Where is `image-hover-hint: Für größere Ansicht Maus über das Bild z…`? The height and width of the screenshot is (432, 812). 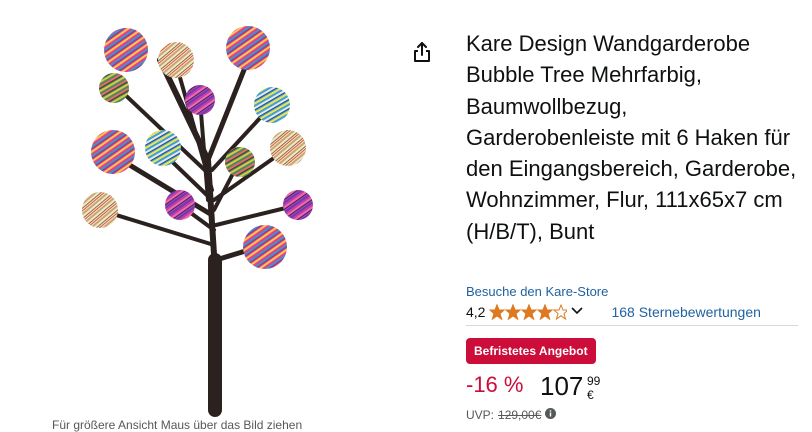
image-hover-hint: Für größere Ansicht Maus über das Bild z… is located at coordinates (177, 425).